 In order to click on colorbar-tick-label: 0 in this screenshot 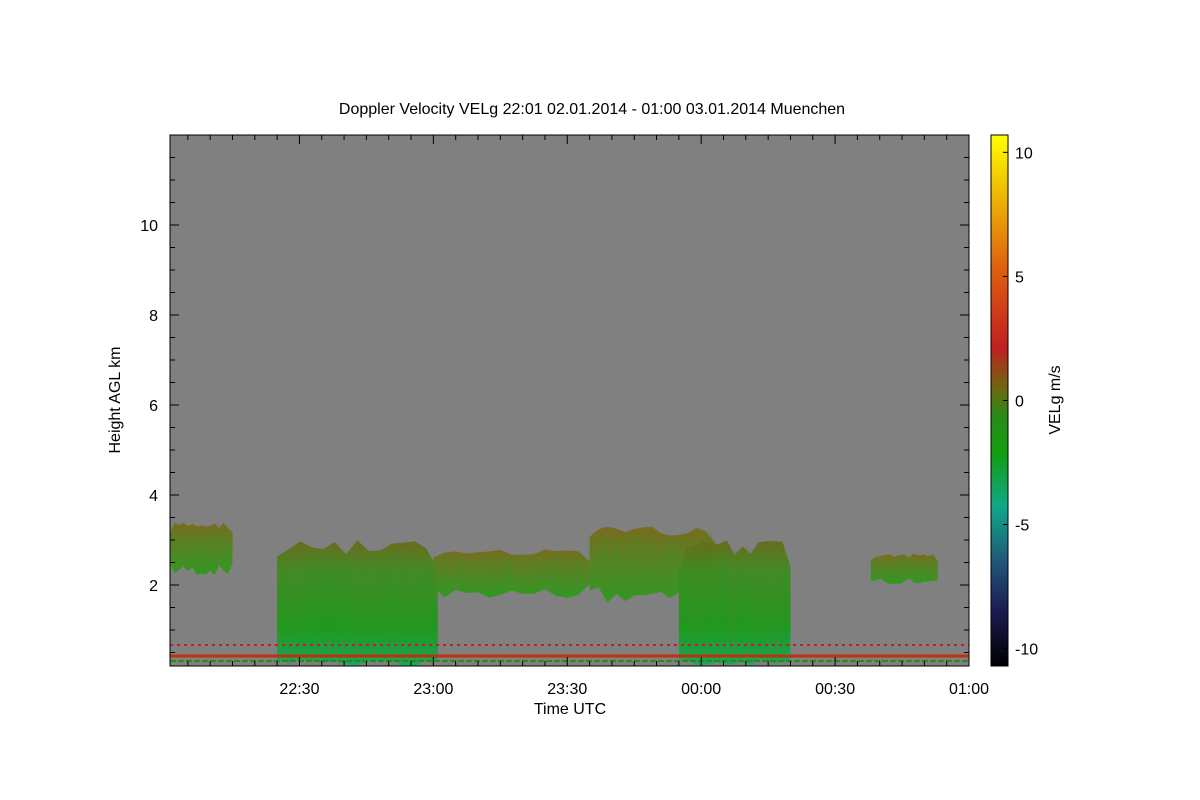, I will do `click(1019, 402)`.